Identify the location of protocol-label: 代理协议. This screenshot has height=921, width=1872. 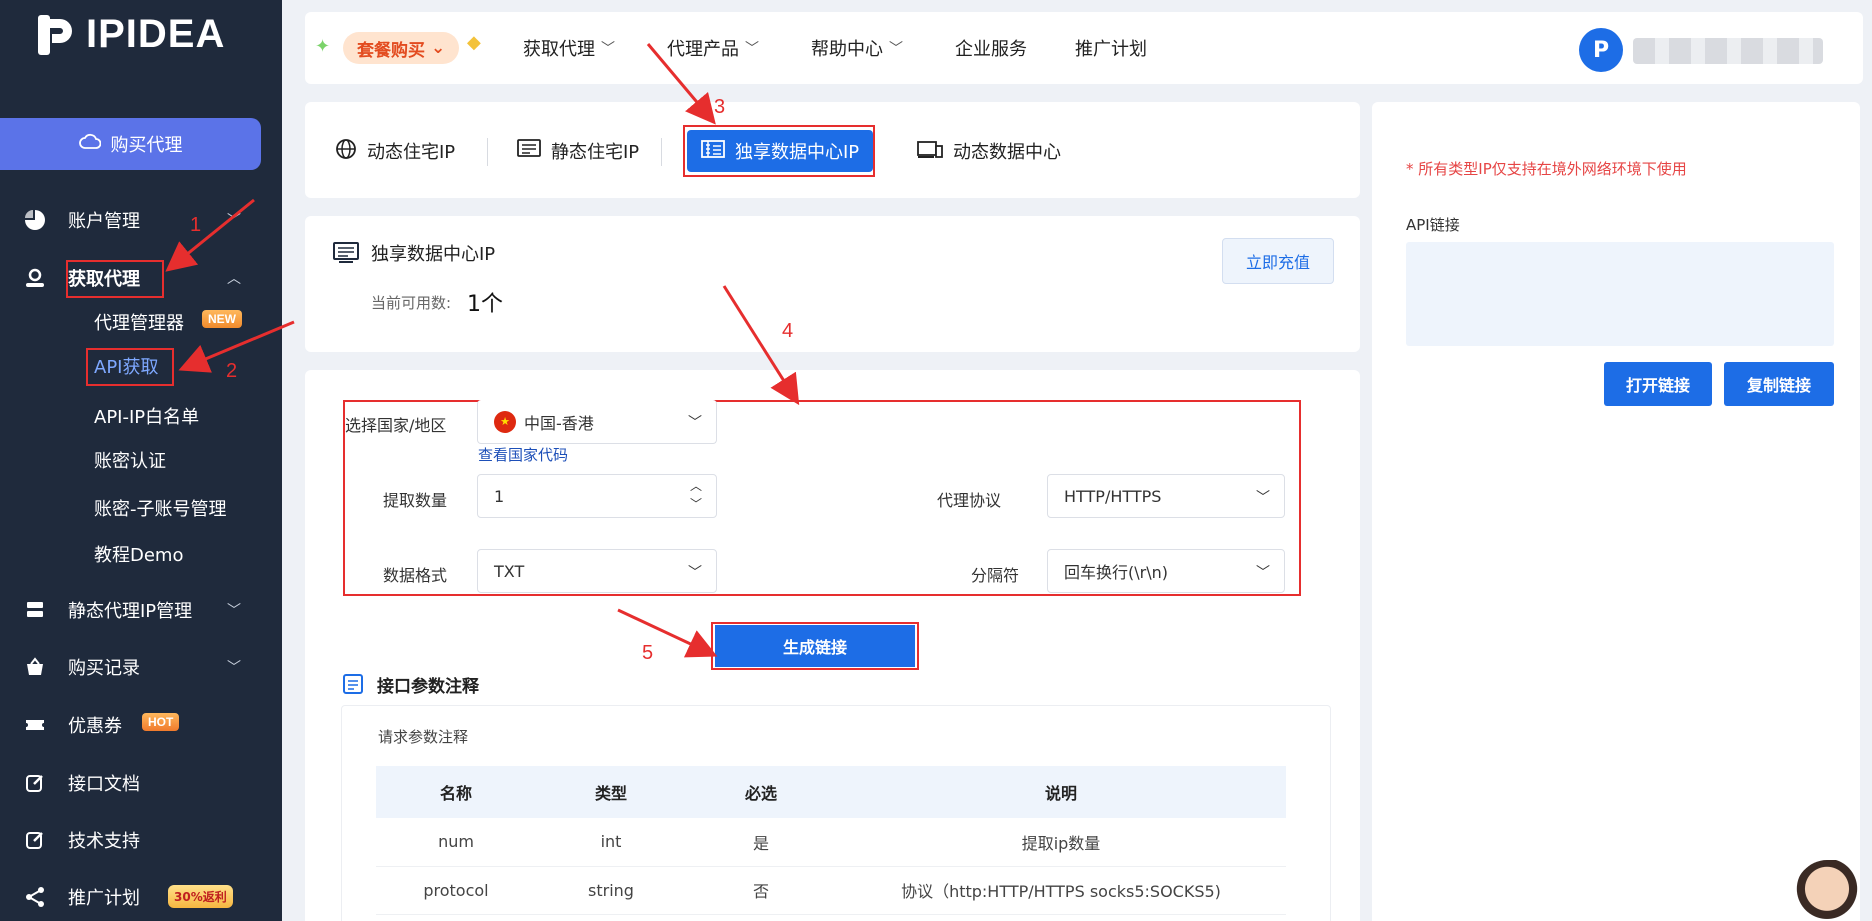
(969, 500).